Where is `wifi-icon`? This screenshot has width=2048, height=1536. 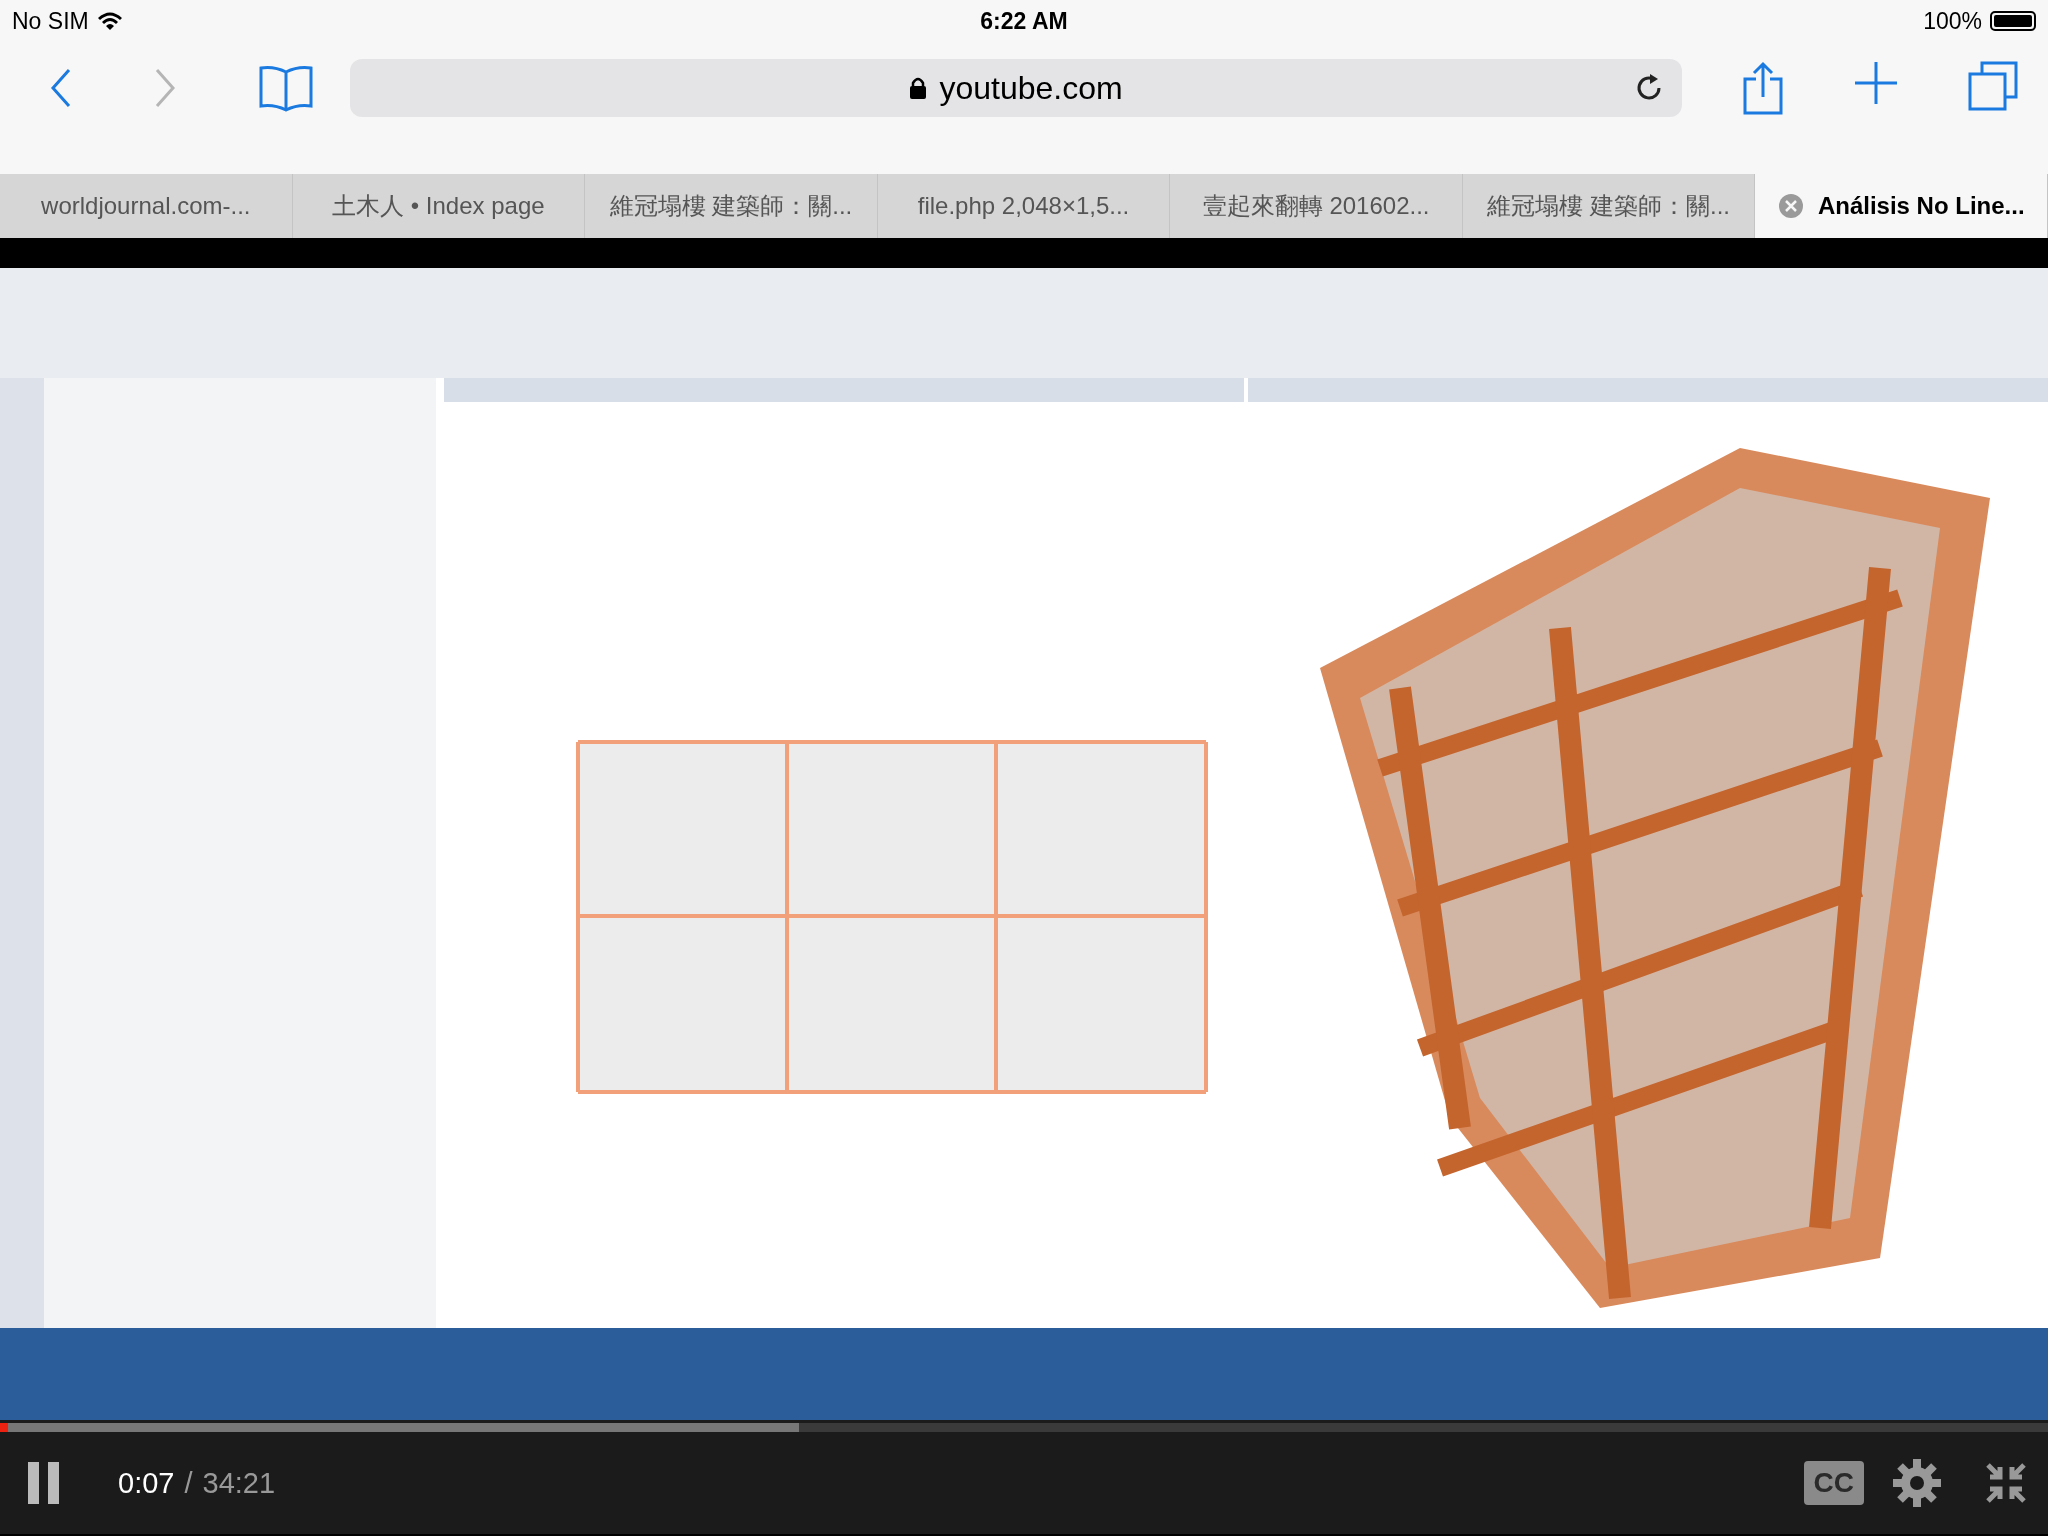
wifi-icon is located at coordinates (109, 21).